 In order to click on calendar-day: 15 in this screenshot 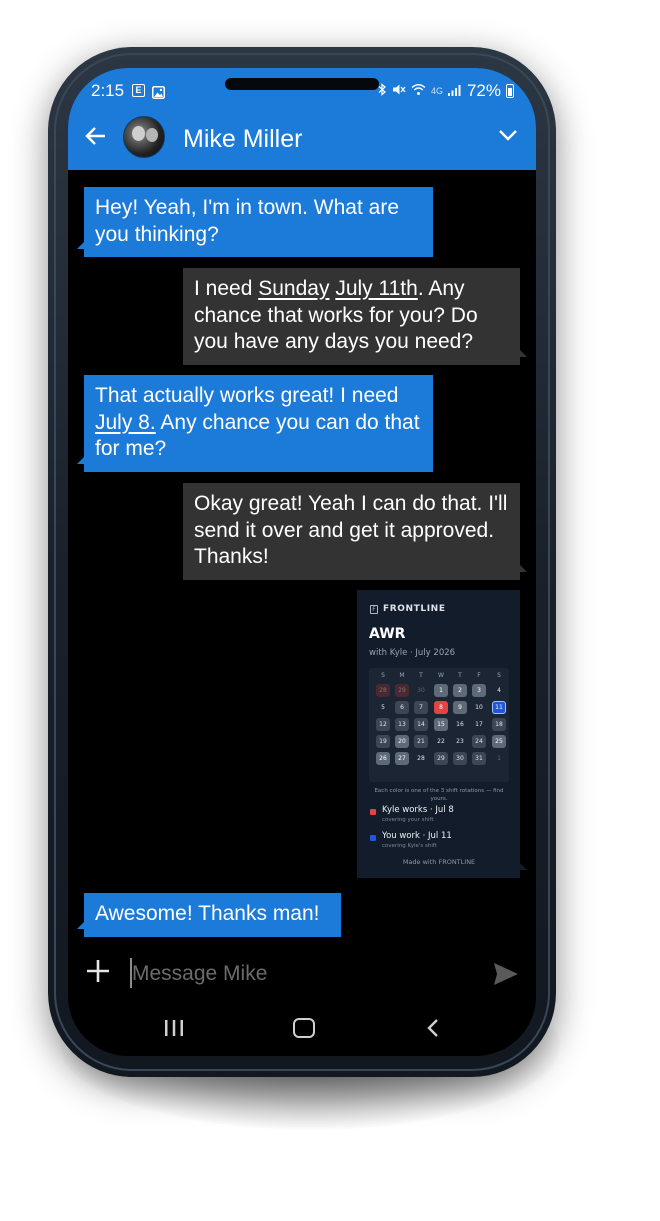, I will do `click(441, 724)`.